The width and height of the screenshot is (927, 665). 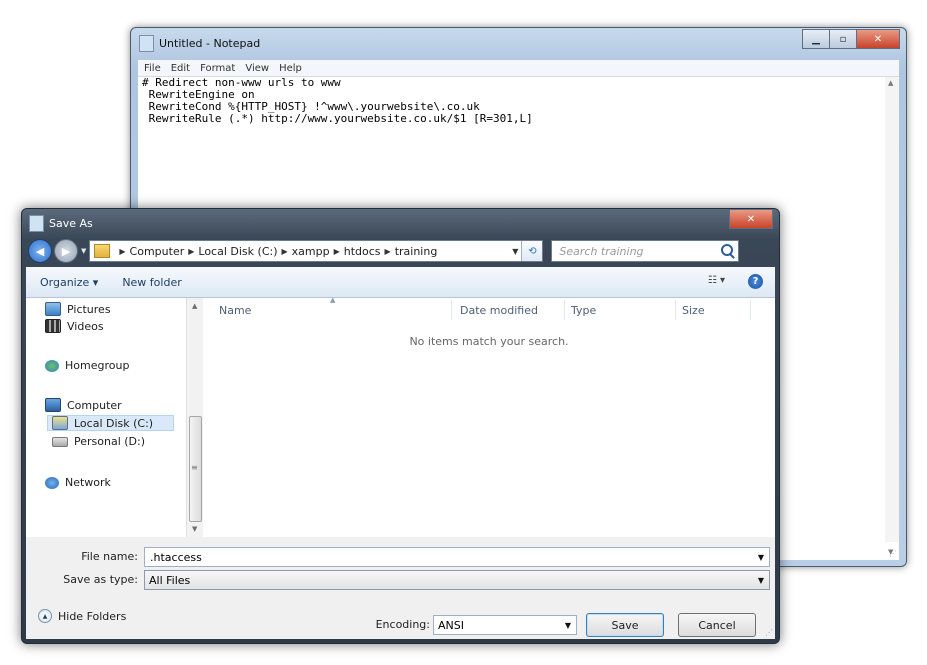 I want to click on scroll-down-icon: ▼, so click(x=194, y=529).